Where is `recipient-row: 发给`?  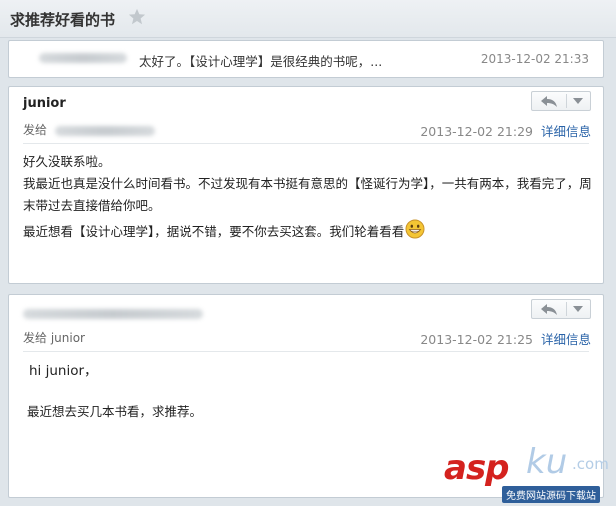
recipient-row: 发给 is located at coordinates (89, 129).